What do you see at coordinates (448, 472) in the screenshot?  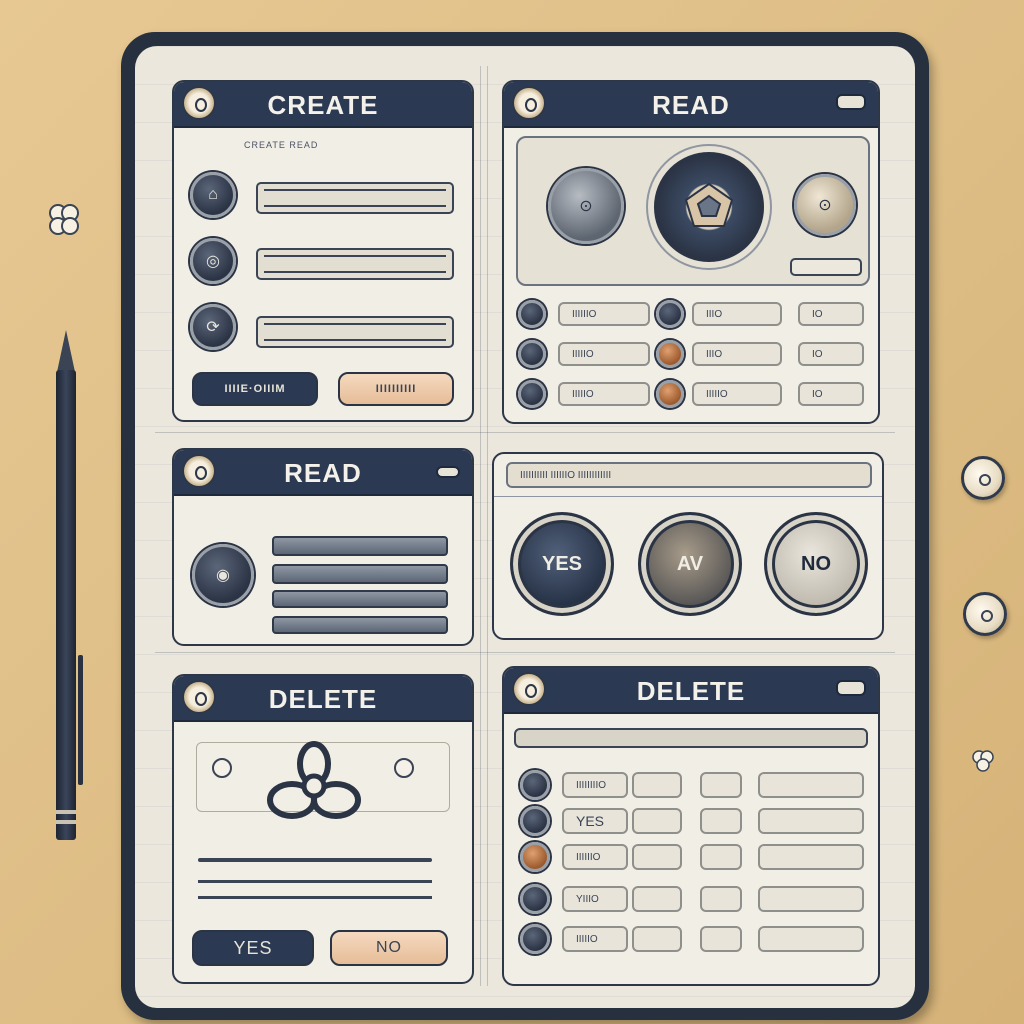 I see `read-left-minimize-button` at bounding box center [448, 472].